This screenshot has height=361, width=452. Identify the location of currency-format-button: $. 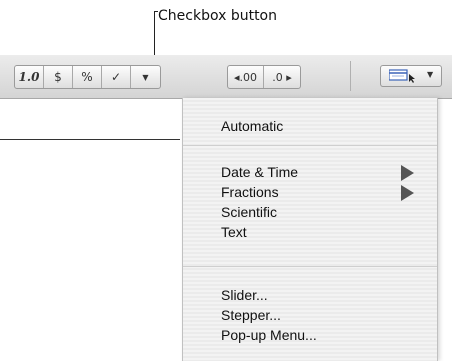
(58, 77).